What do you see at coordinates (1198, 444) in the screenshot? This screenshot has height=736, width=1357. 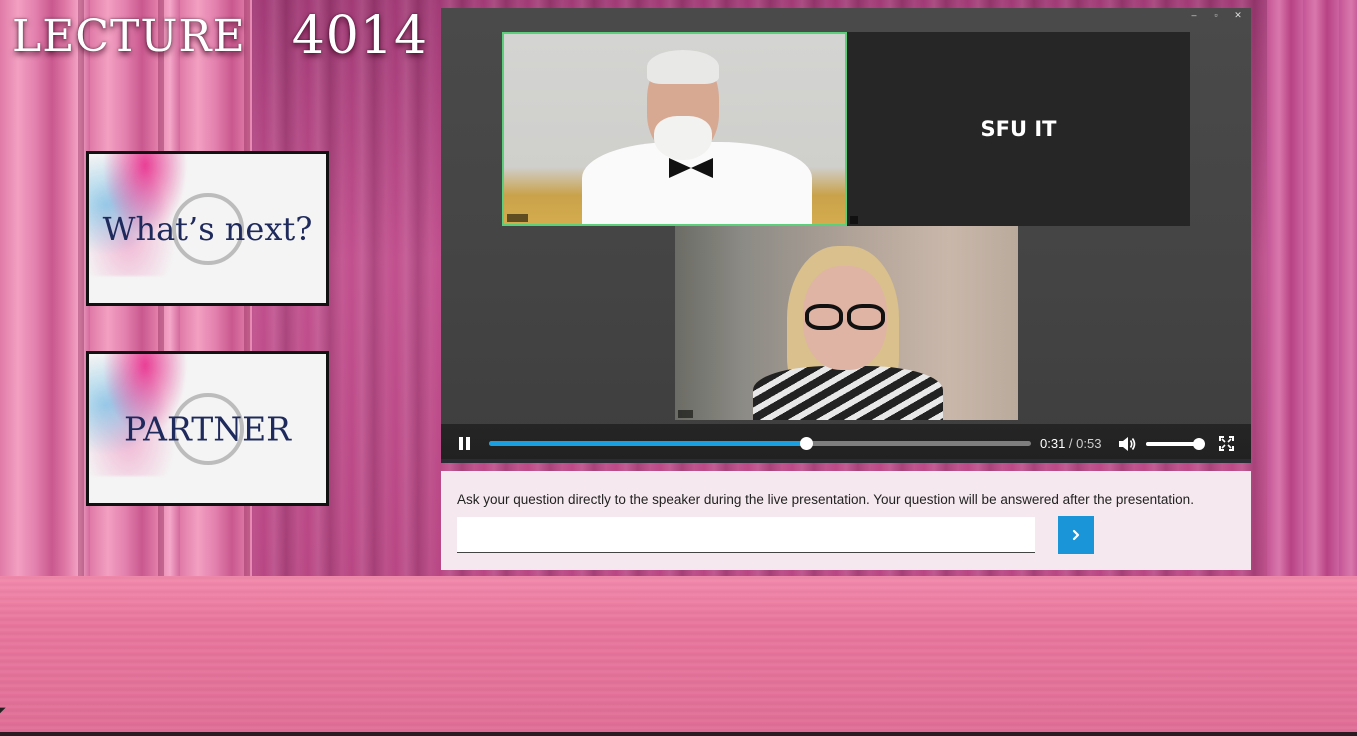 I see `volume-thumb` at bounding box center [1198, 444].